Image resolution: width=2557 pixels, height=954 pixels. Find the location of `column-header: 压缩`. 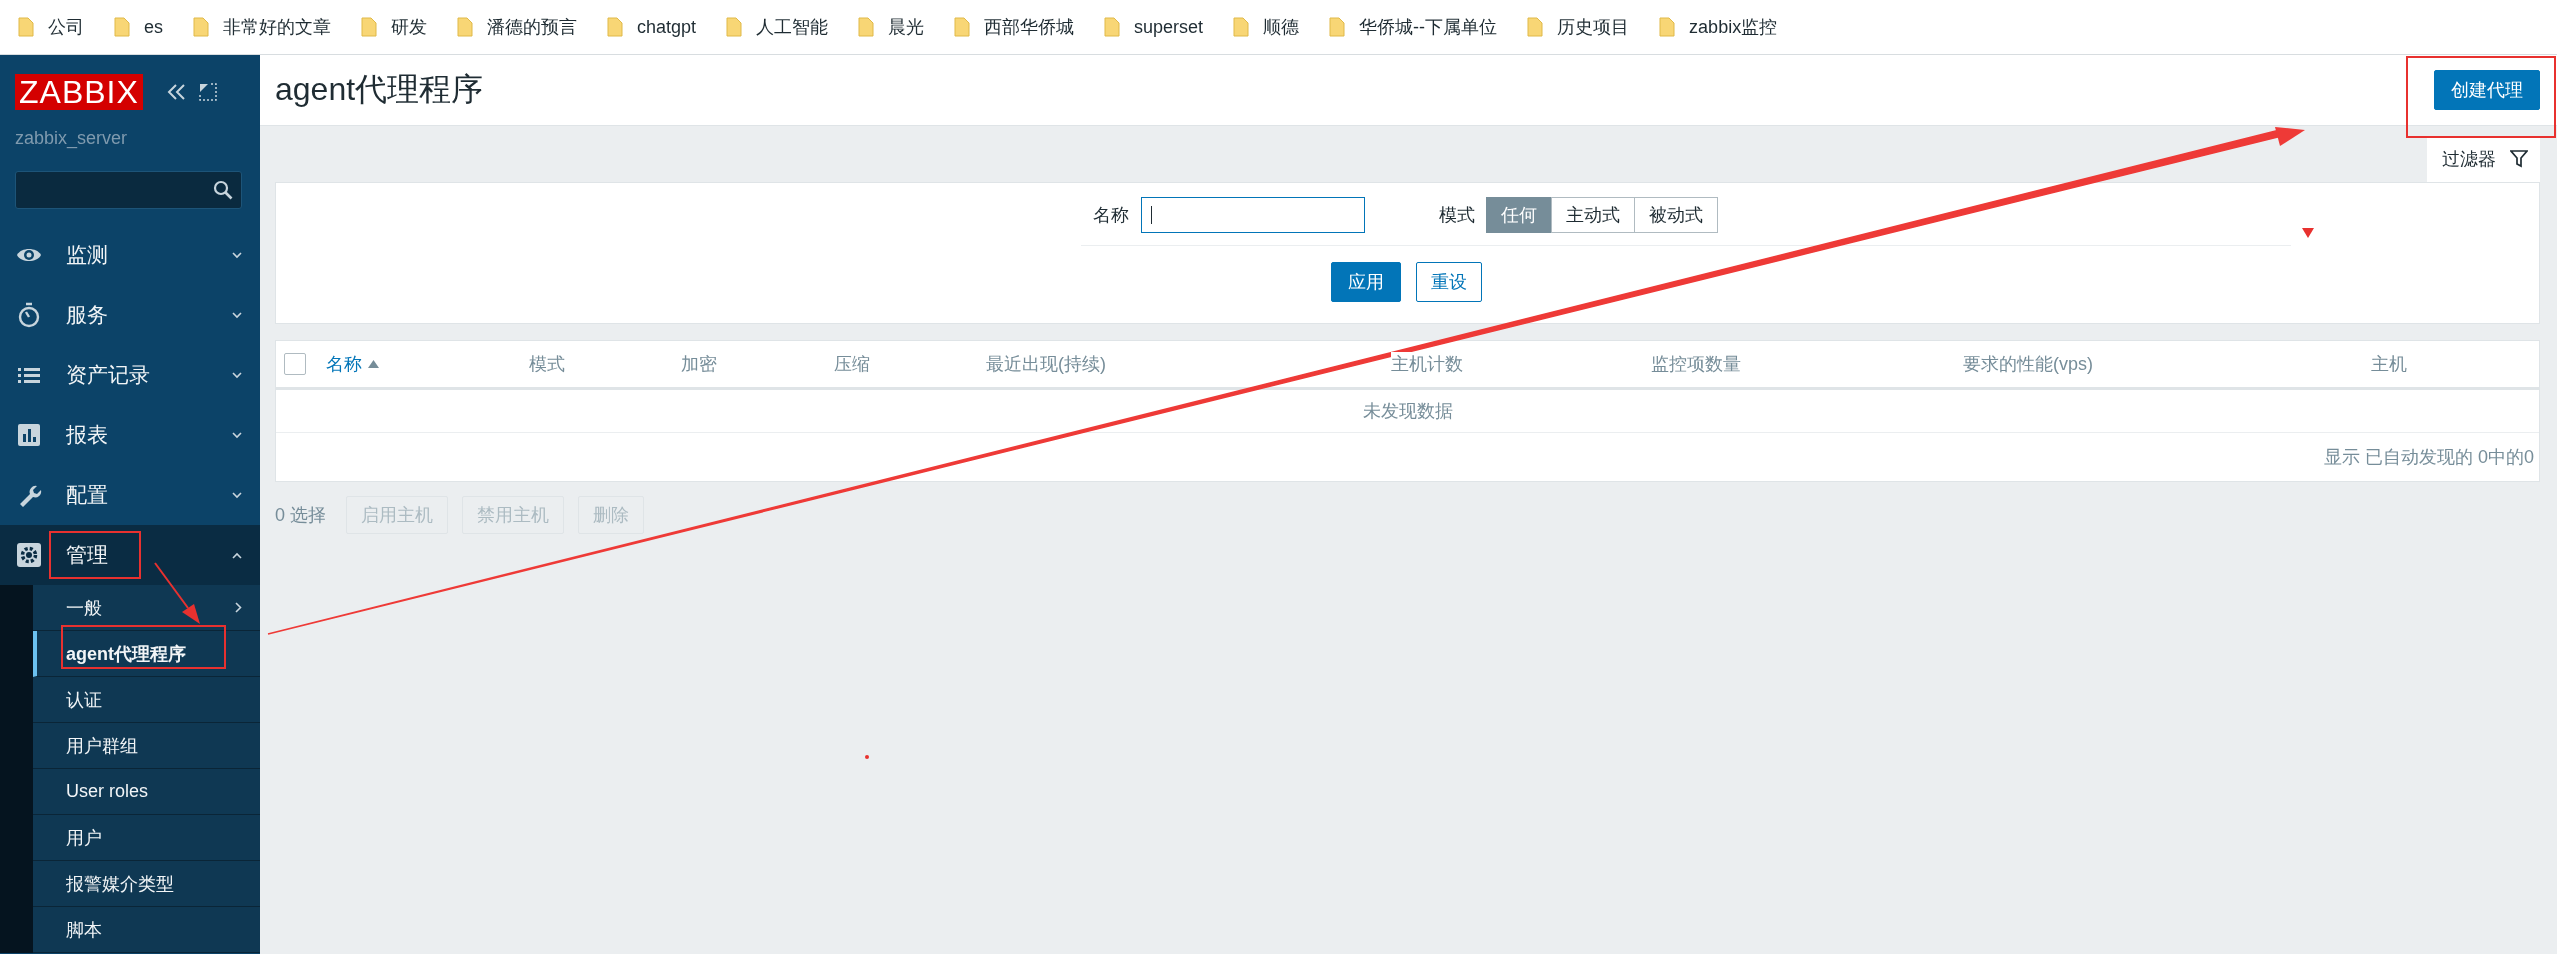

column-header: 压缩 is located at coordinates (852, 364).